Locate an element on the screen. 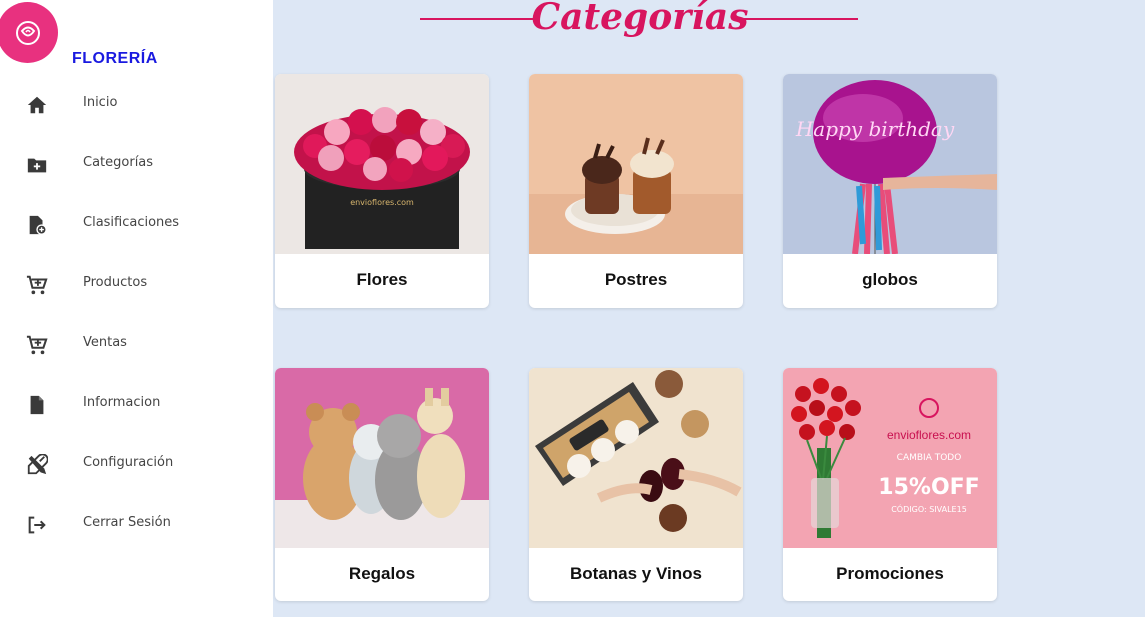 The width and height of the screenshot is (1145, 617). sidebar-item-label: Inicio is located at coordinates (100, 102).